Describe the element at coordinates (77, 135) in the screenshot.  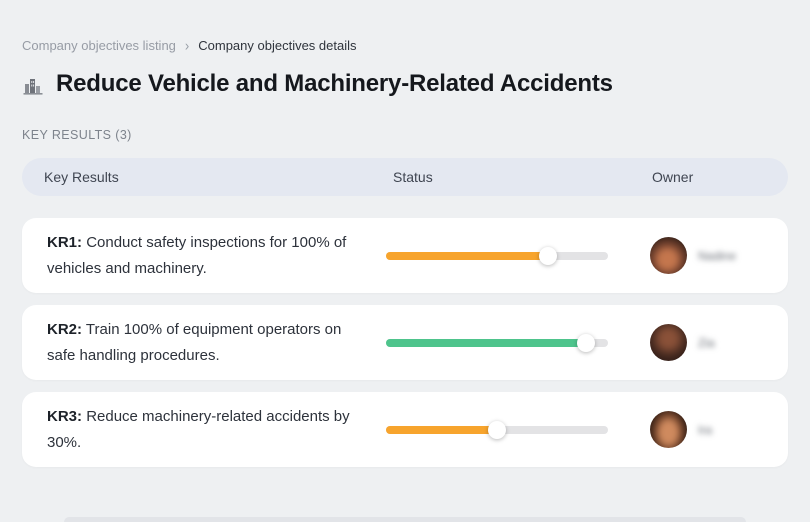
I see `key-results-section-label: KEY RESULTS (3)` at that location.